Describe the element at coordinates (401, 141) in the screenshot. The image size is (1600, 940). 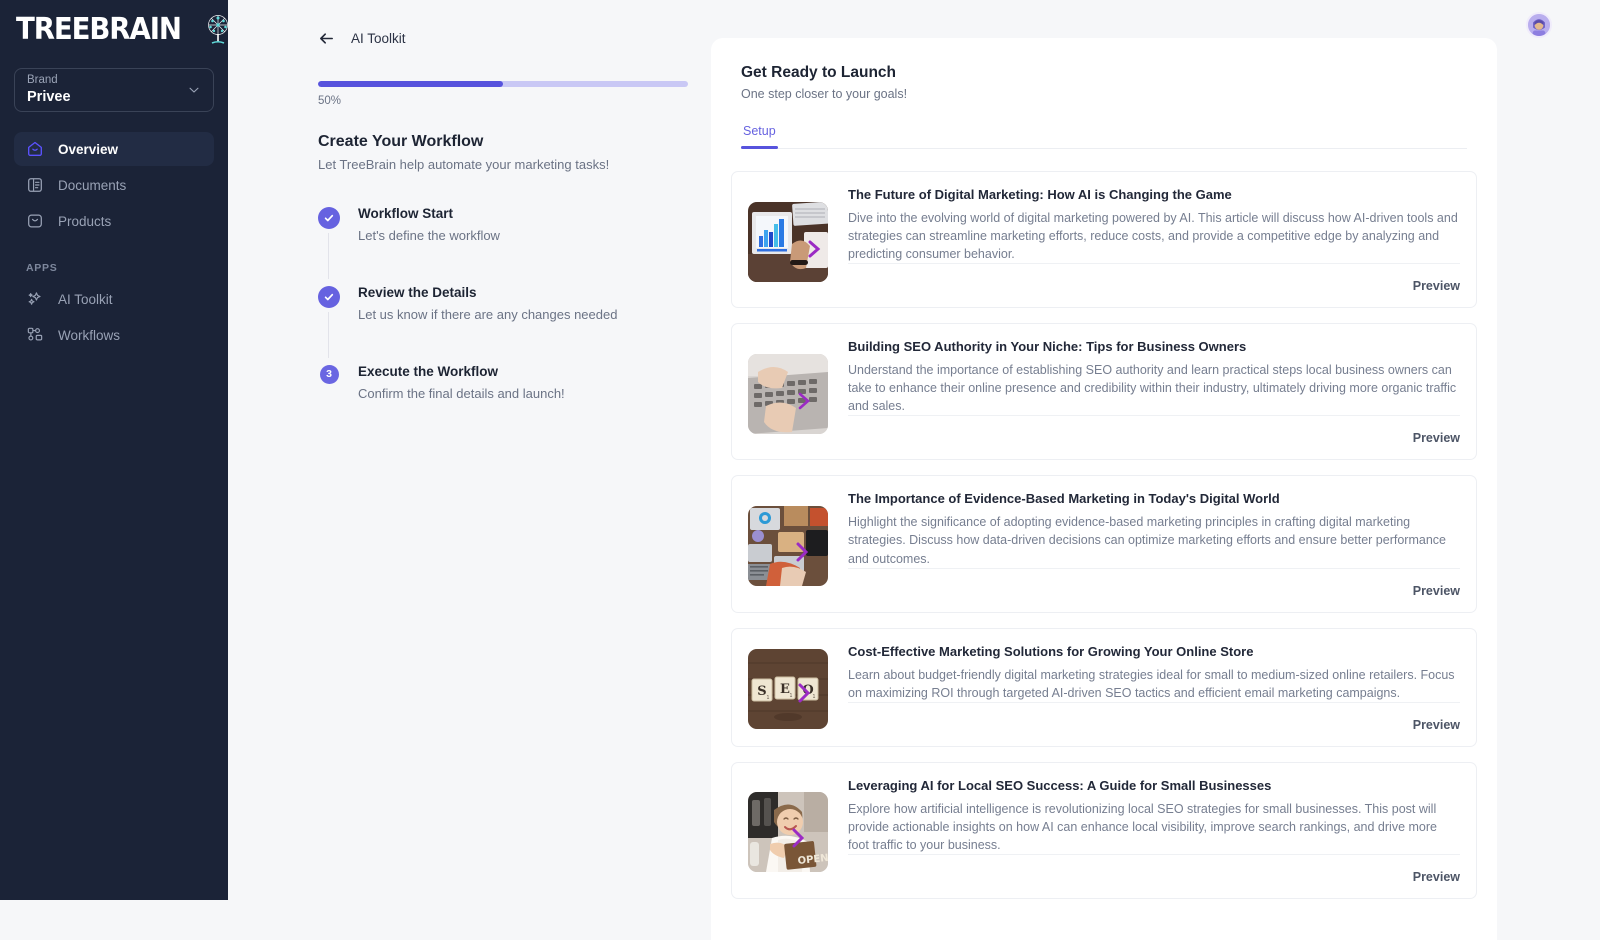
I see `workflow-title: Create Your Workflow` at that location.